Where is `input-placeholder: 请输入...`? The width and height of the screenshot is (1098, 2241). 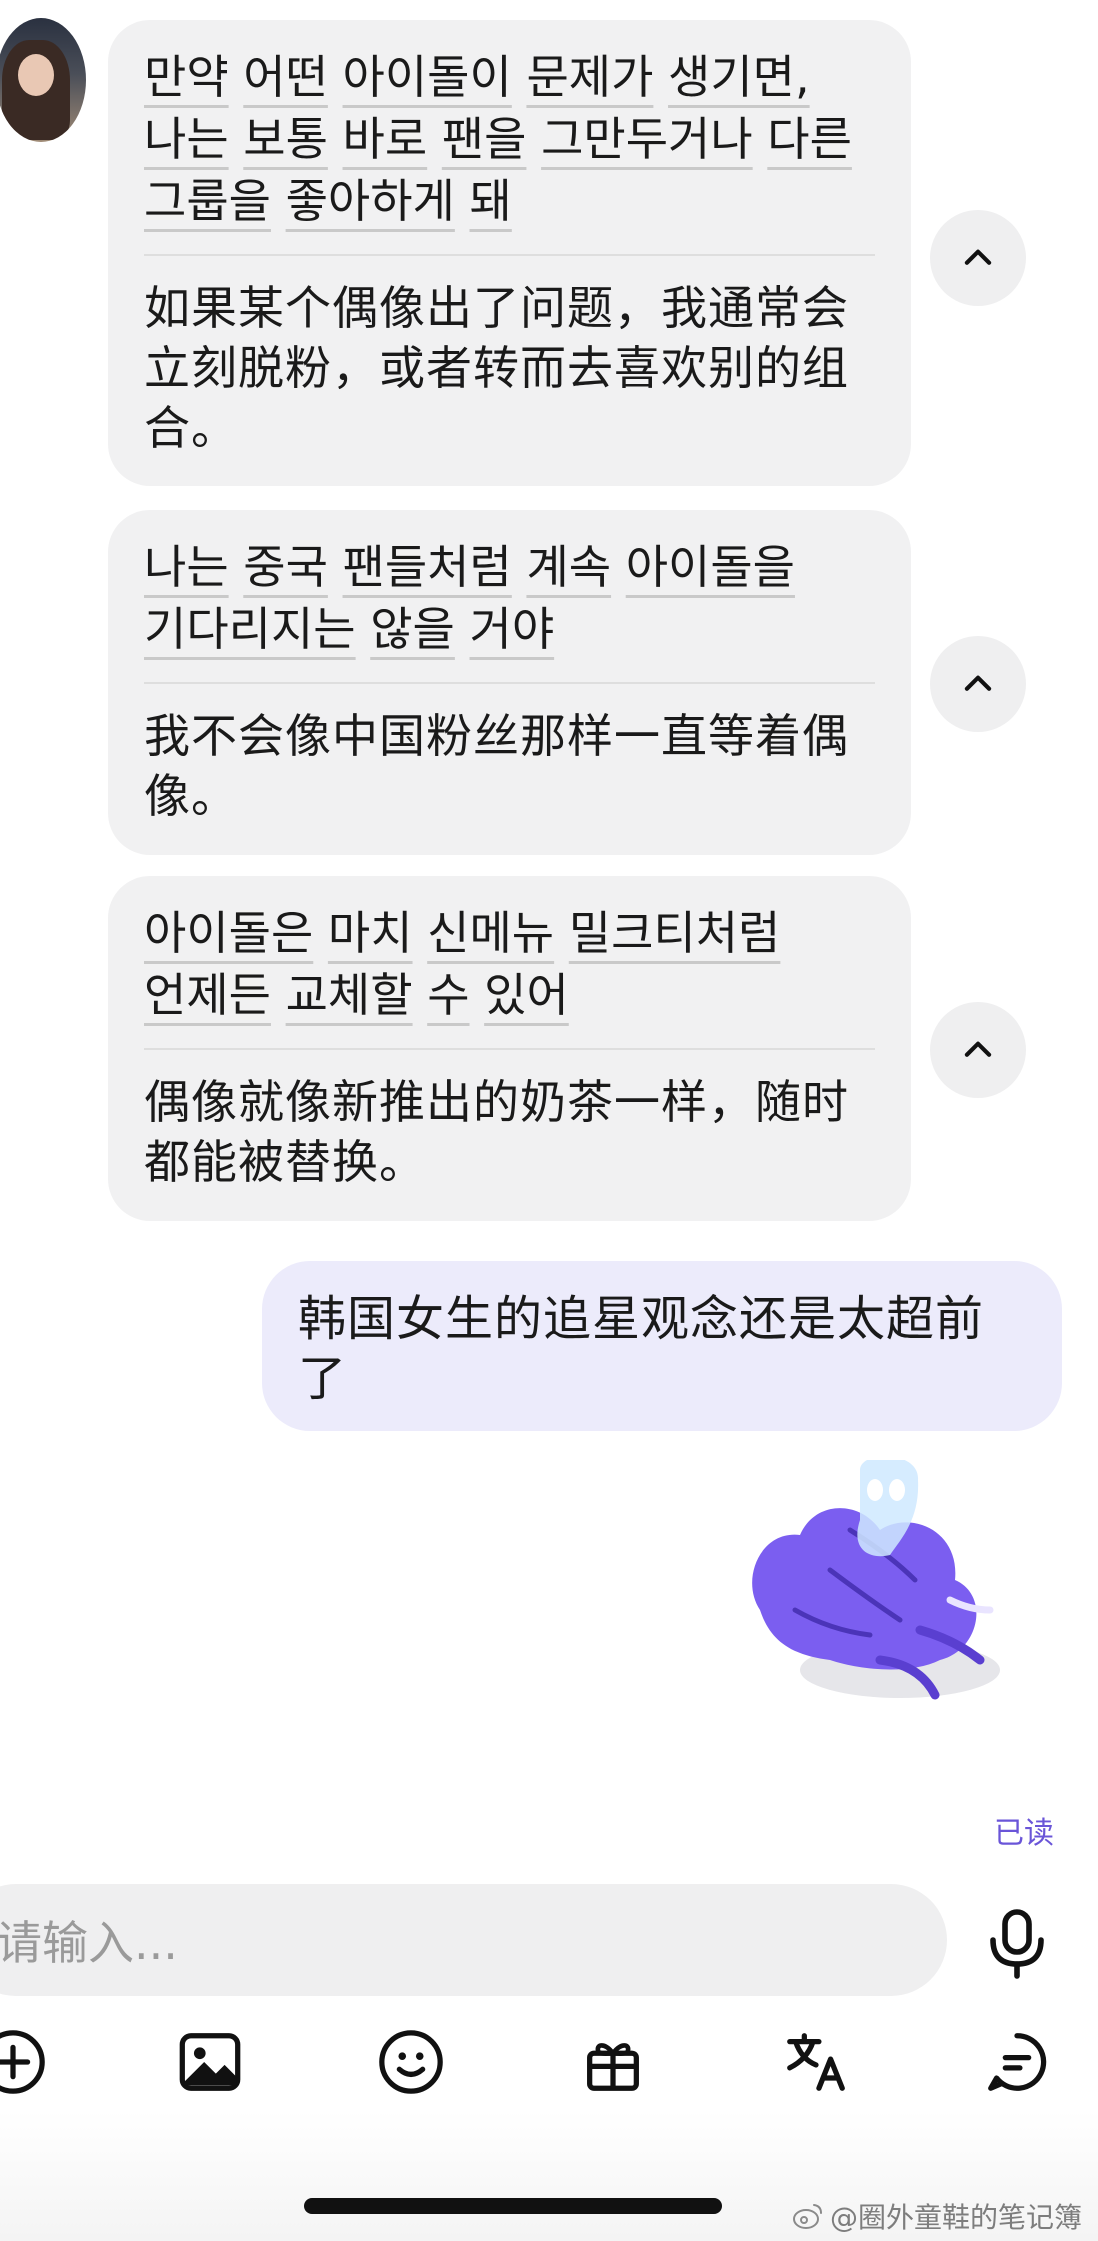 input-placeholder: 请输入... is located at coordinates (89, 1943).